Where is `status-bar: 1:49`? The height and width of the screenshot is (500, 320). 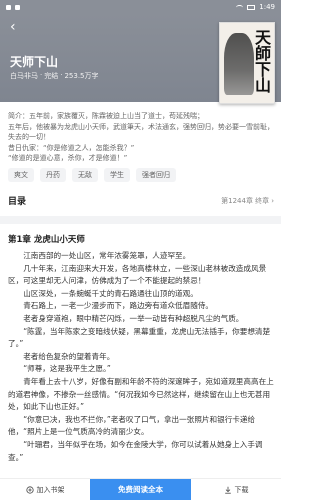 status-bar: 1:49 is located at coordinates (140, 7).